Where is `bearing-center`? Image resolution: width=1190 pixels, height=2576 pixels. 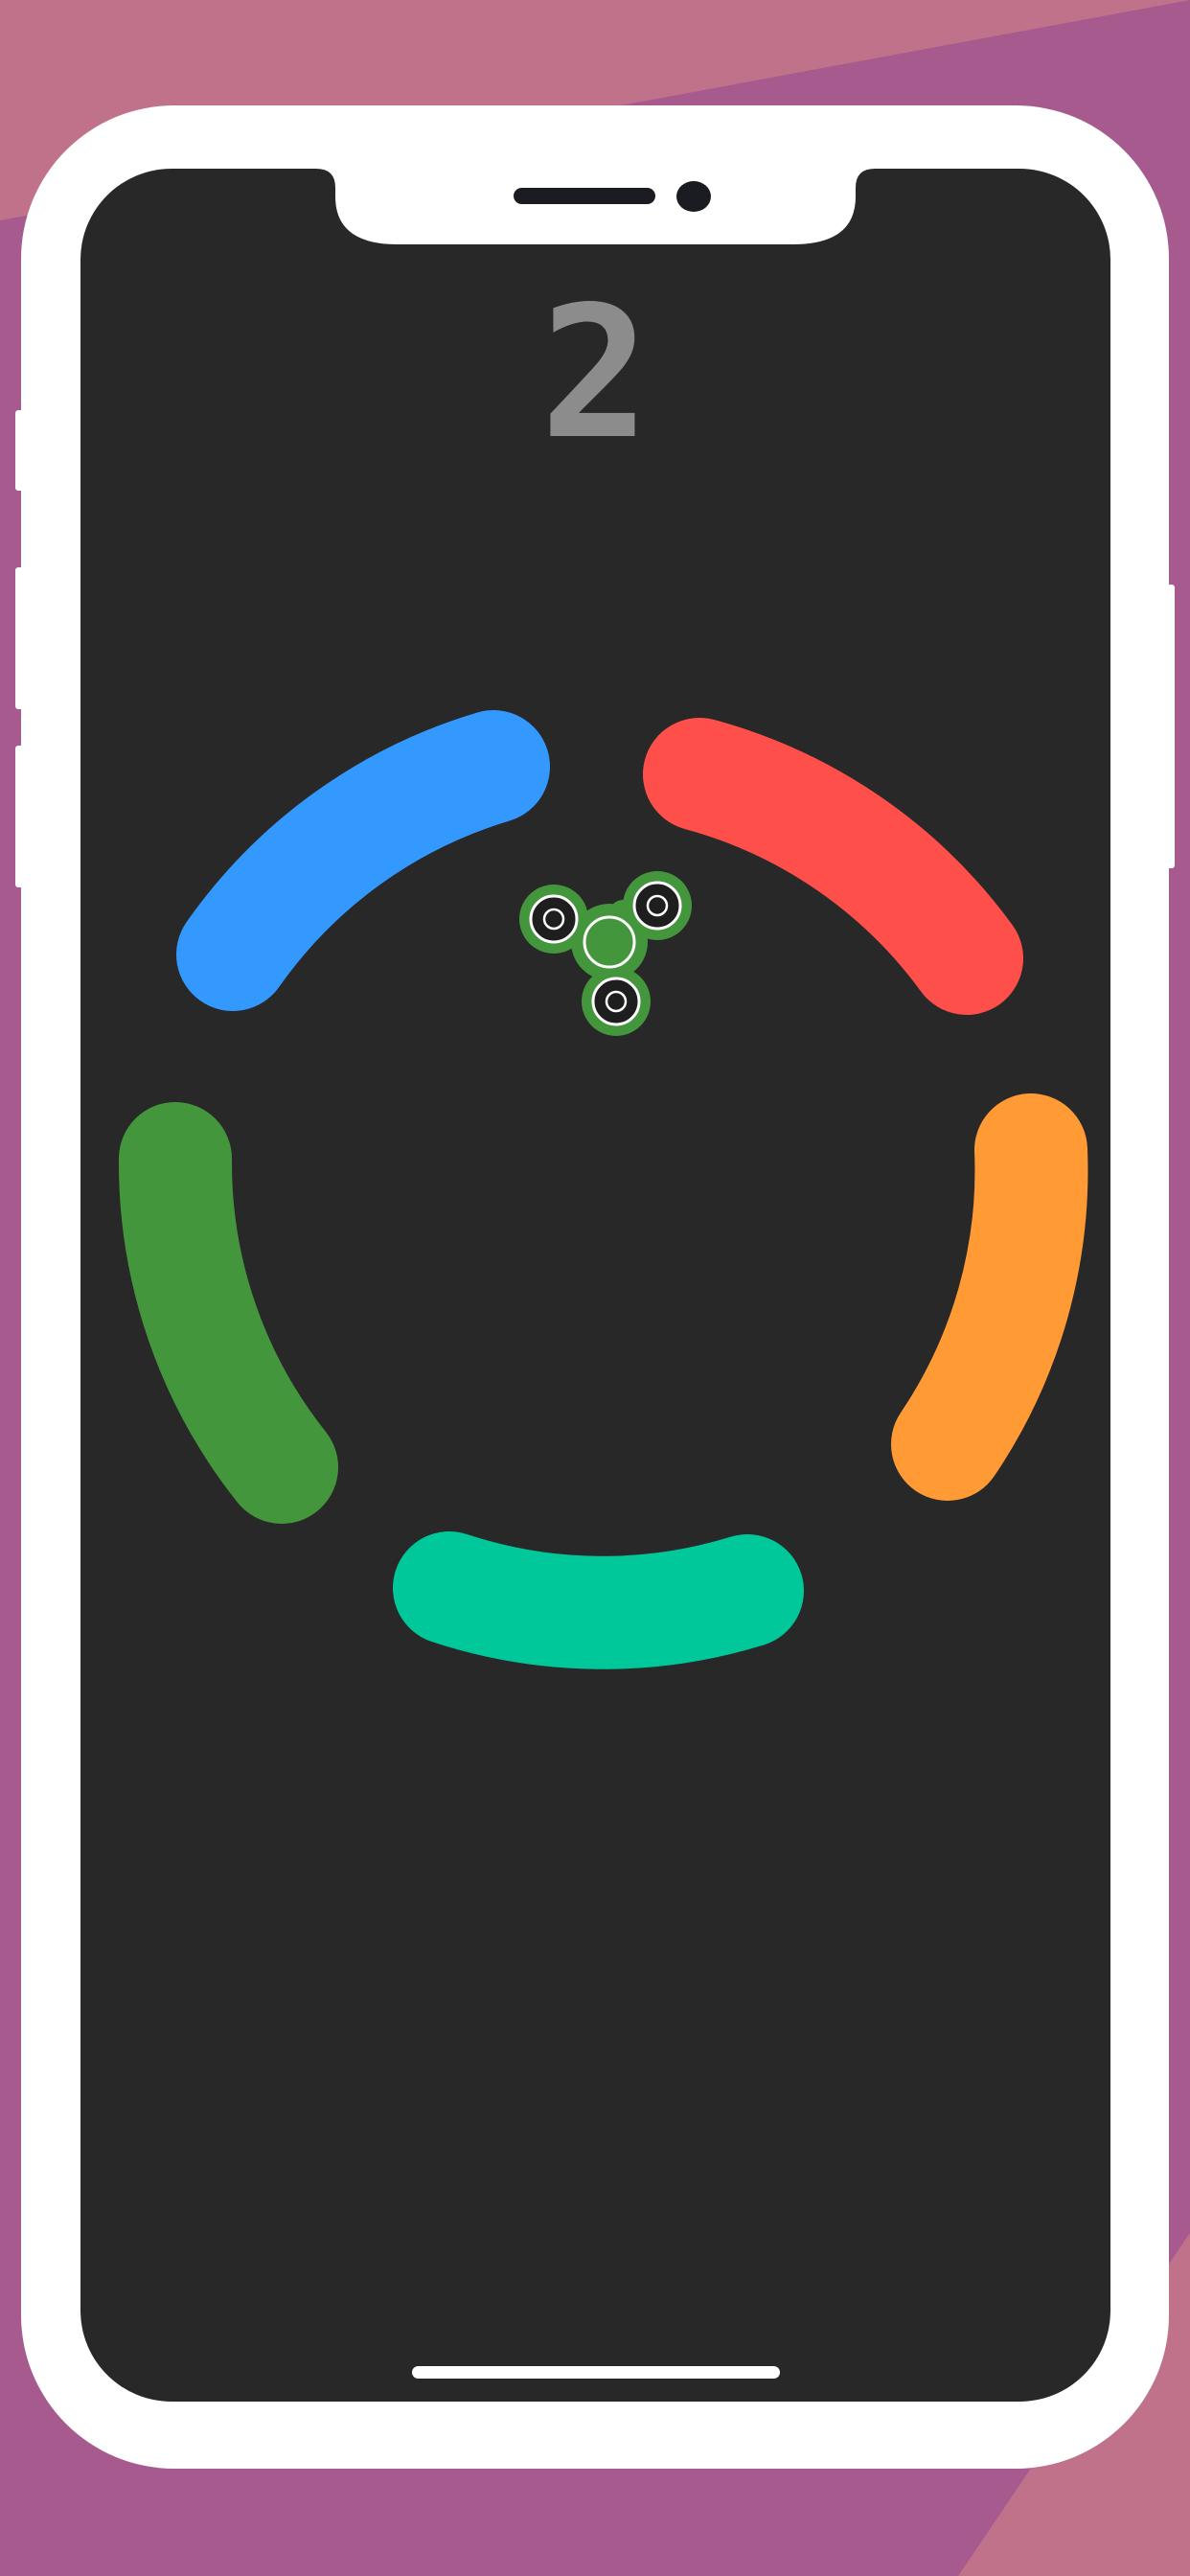
bearing-center is located at coordinates (609, 942).